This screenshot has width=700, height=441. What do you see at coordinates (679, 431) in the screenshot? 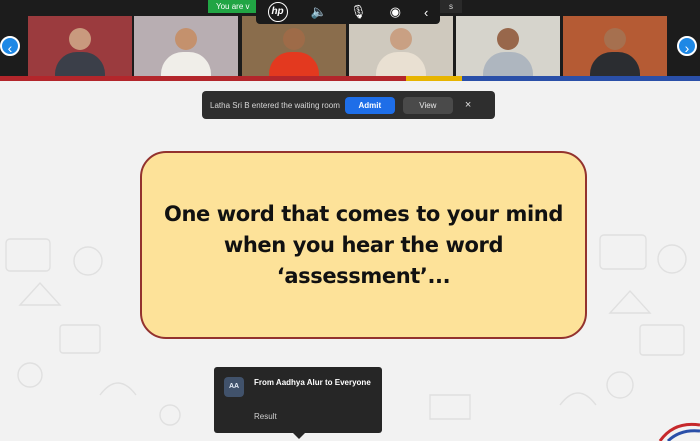
I see `brand-logo` at bounding box center [679, 431].